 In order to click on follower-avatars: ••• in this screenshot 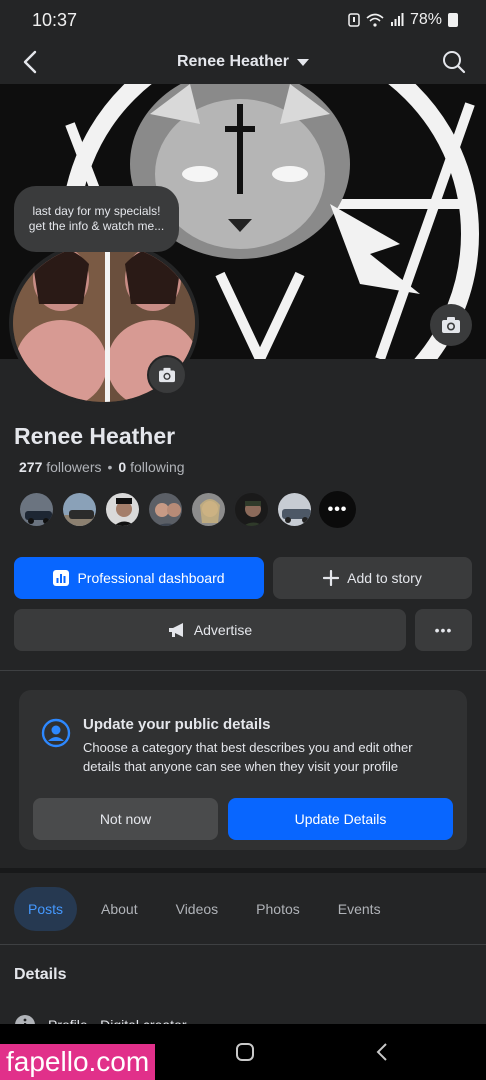, I will do `click(187, 509)`.